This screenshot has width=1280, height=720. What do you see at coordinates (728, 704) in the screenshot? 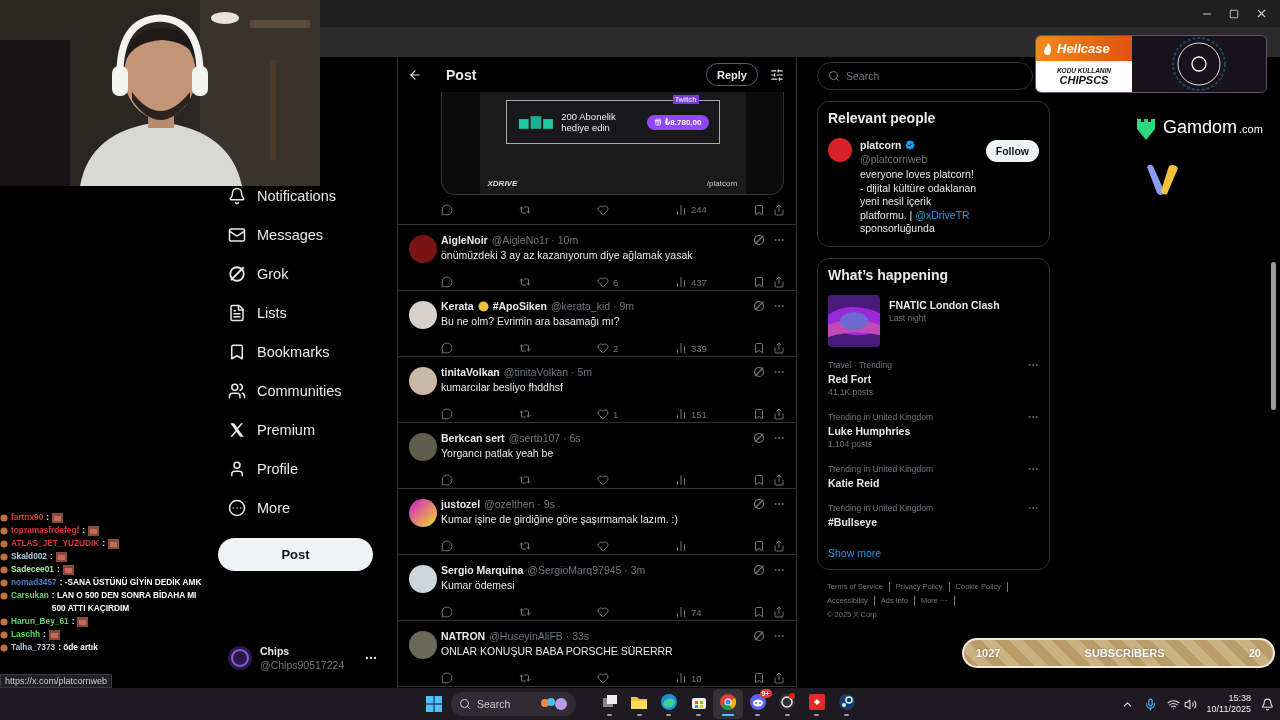
I see `taskbar-app` at bounding box center [728, 704].